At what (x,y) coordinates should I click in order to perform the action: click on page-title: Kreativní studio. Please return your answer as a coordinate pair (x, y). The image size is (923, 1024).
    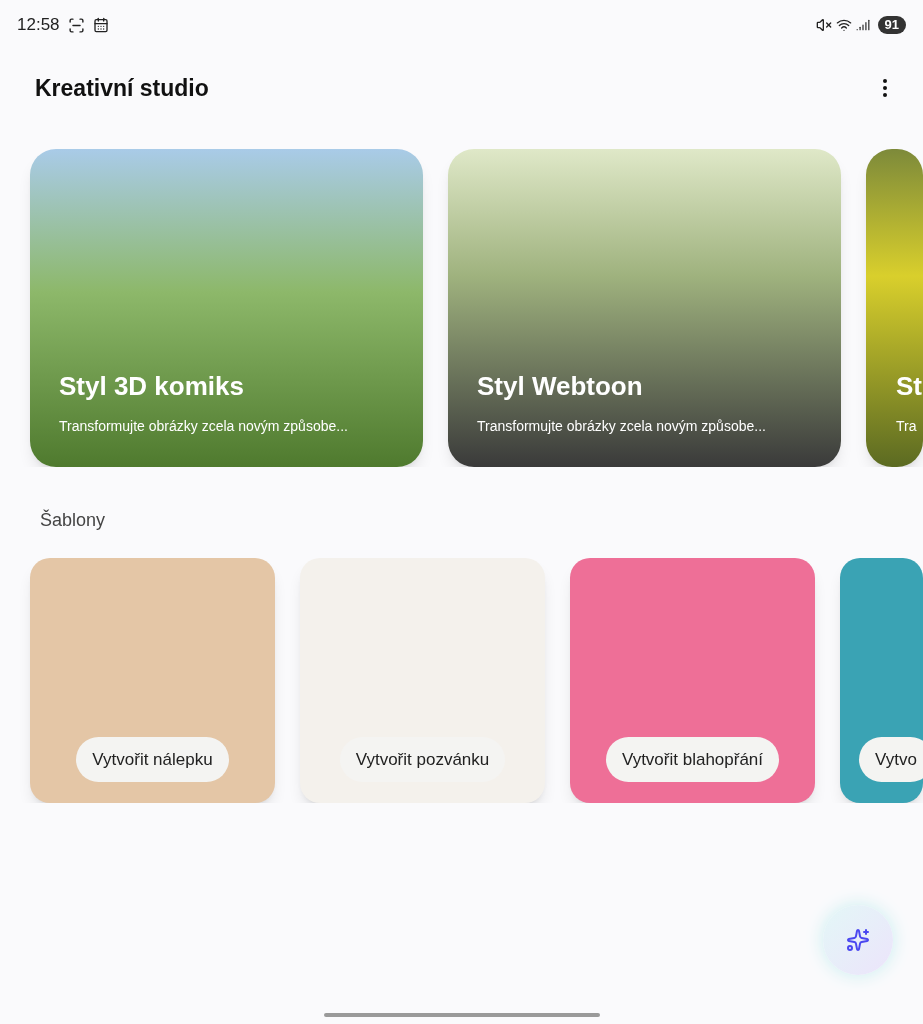
    Looking at the image, I should click on (122, 88).